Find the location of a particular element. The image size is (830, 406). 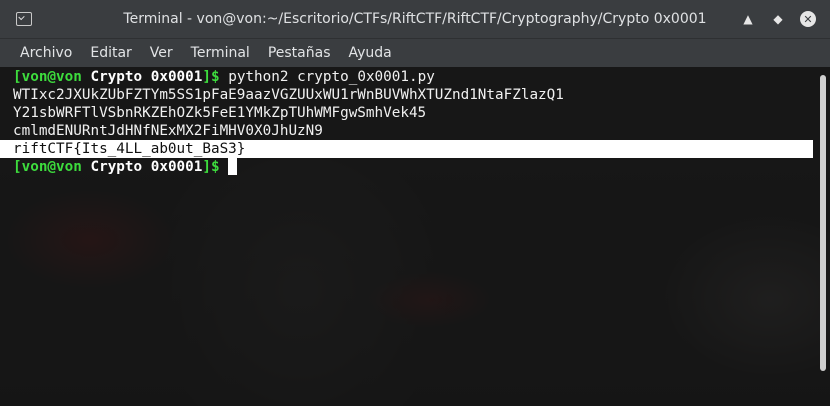

menu-editar: Editar is located at coordinates (110, 53).